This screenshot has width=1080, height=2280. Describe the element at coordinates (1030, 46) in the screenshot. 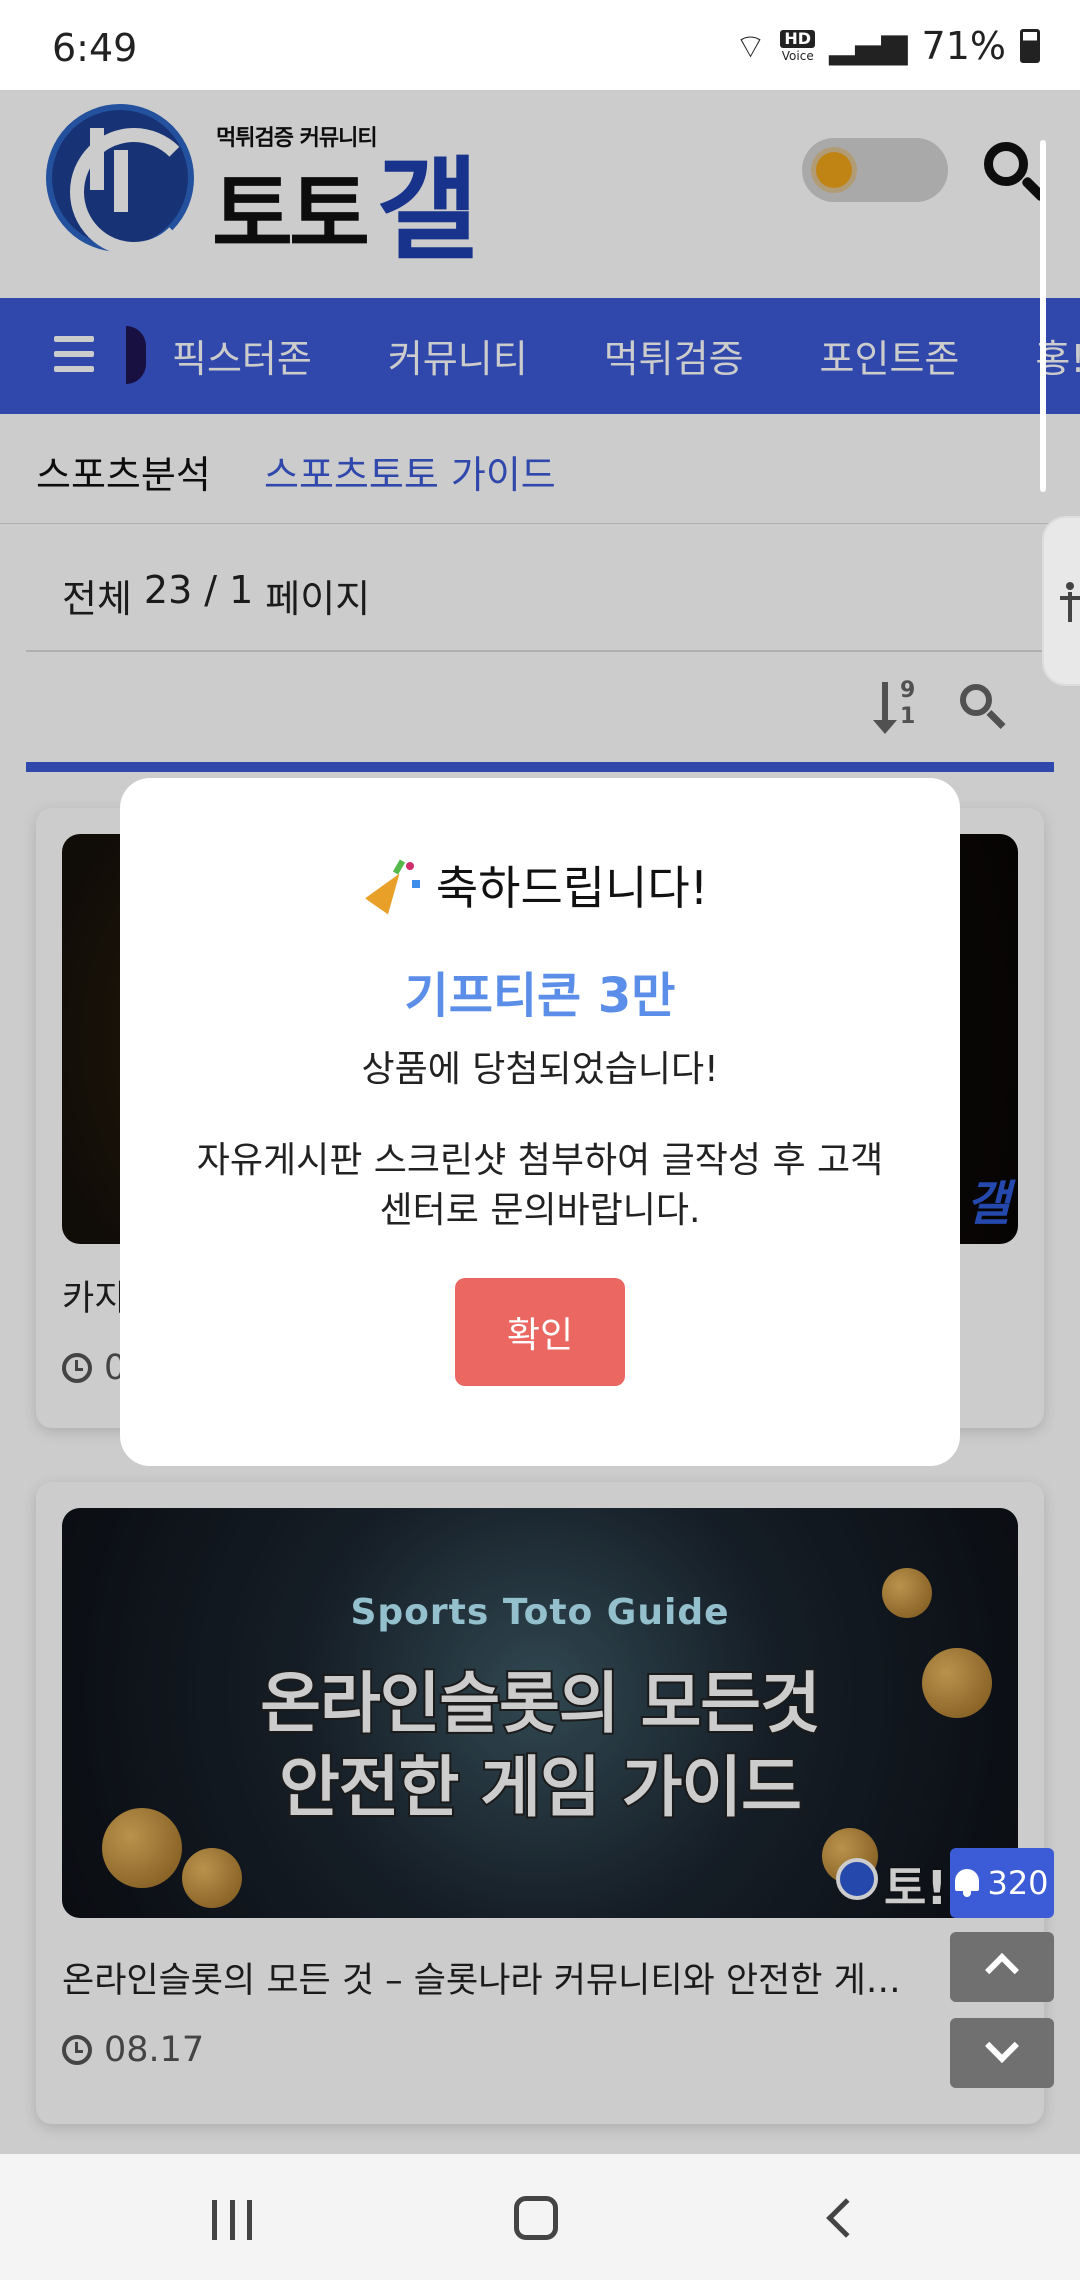

I see `battery-icon` at that location.